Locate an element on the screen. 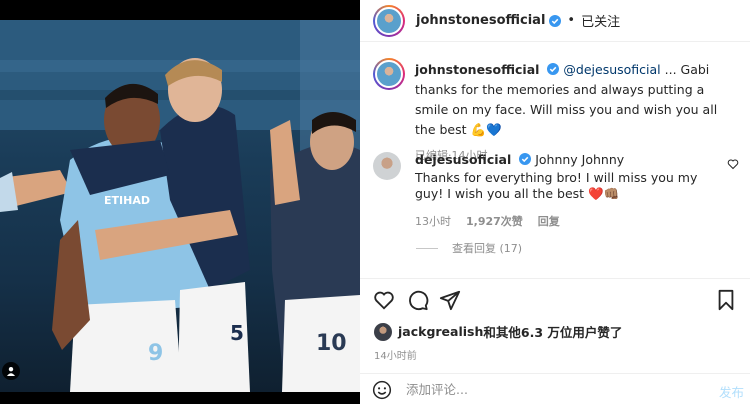  person-icon is located at coordinates (11, 371).